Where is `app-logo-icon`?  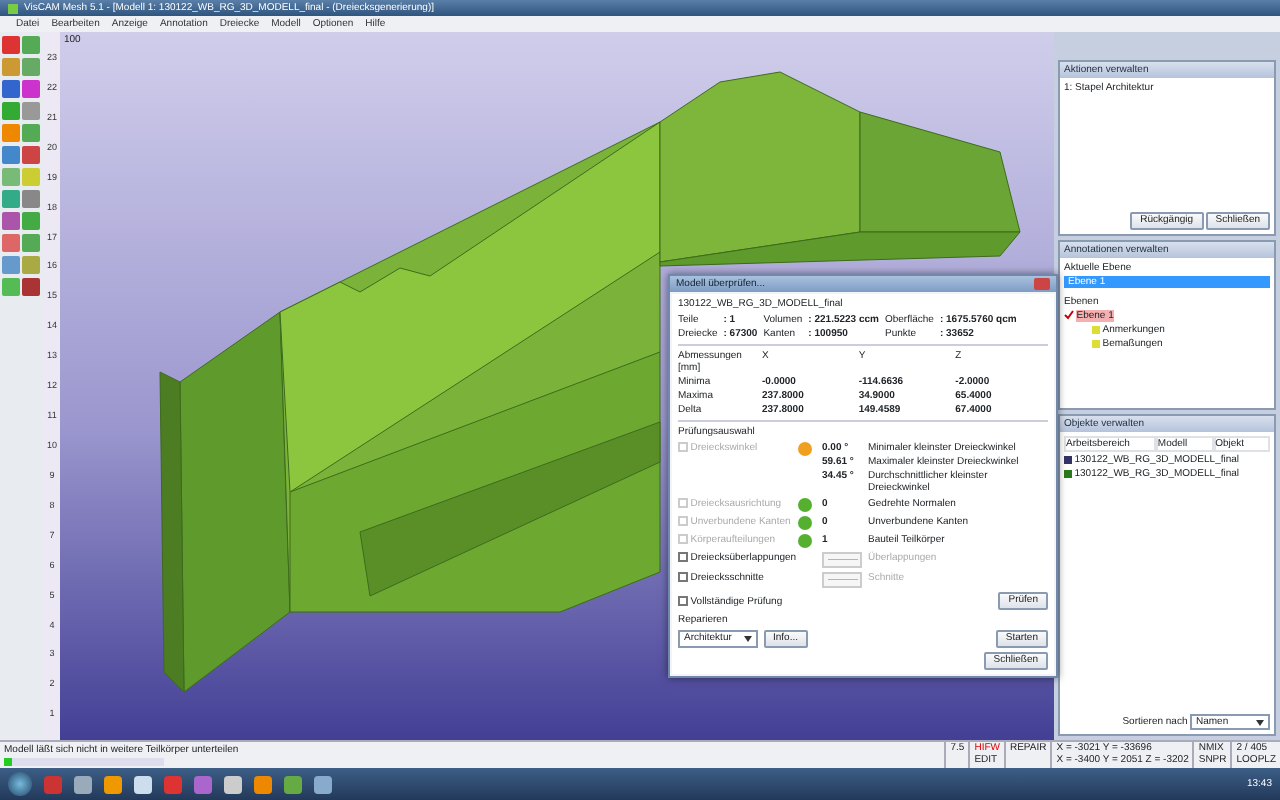
app-logo-icon is located at coordinates (13, 8).